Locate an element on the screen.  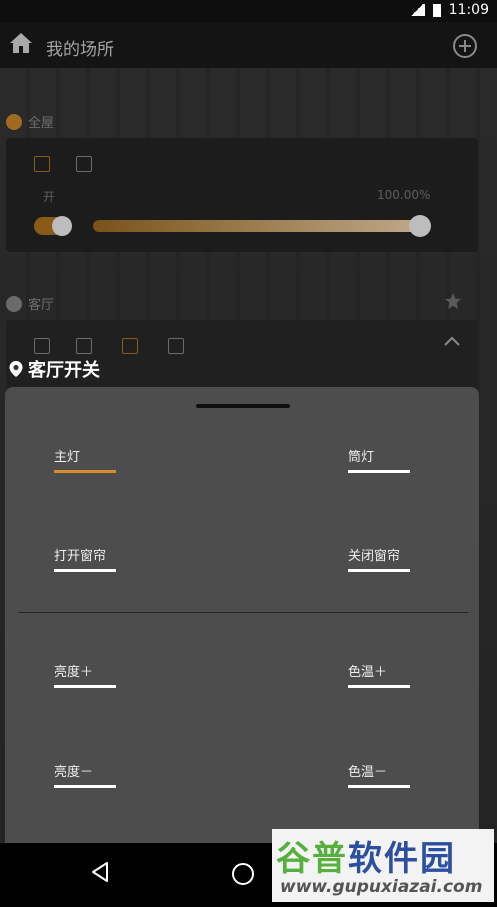
option-brightness-down: 亮度－ is located at coordinates (85, 774).